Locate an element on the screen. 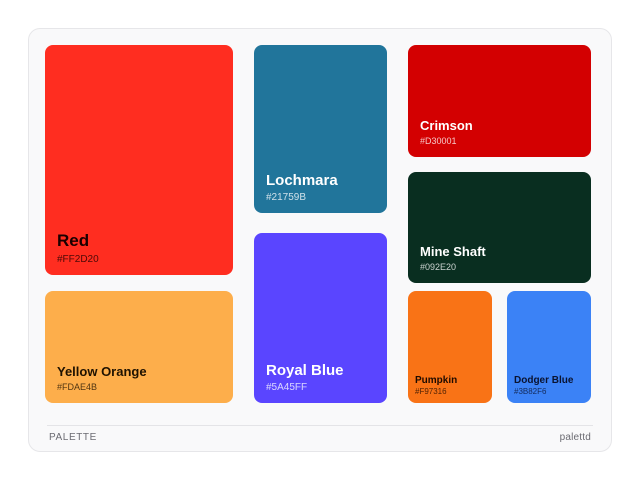 The width and height of the screenshot is (640, 480). swatch-name: Red is located at coordinates (73, 241).